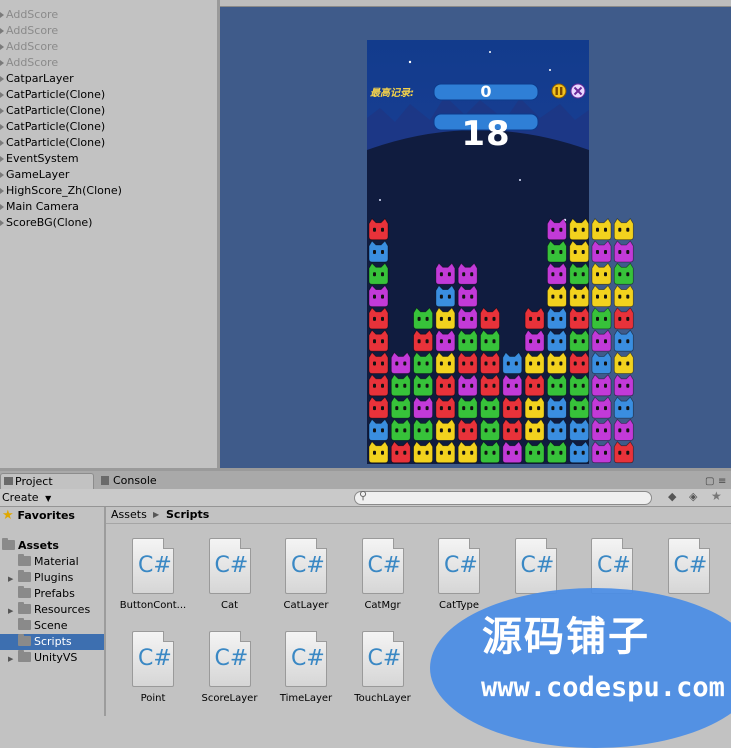  I want to click on folder-label: Prefabs, so click(54, 593).